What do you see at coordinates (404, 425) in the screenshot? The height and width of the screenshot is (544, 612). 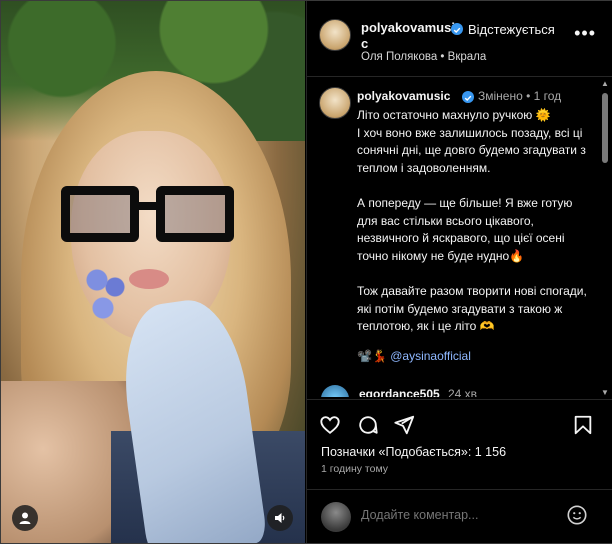 I see `share-icon` at bounding box center [404, 425].